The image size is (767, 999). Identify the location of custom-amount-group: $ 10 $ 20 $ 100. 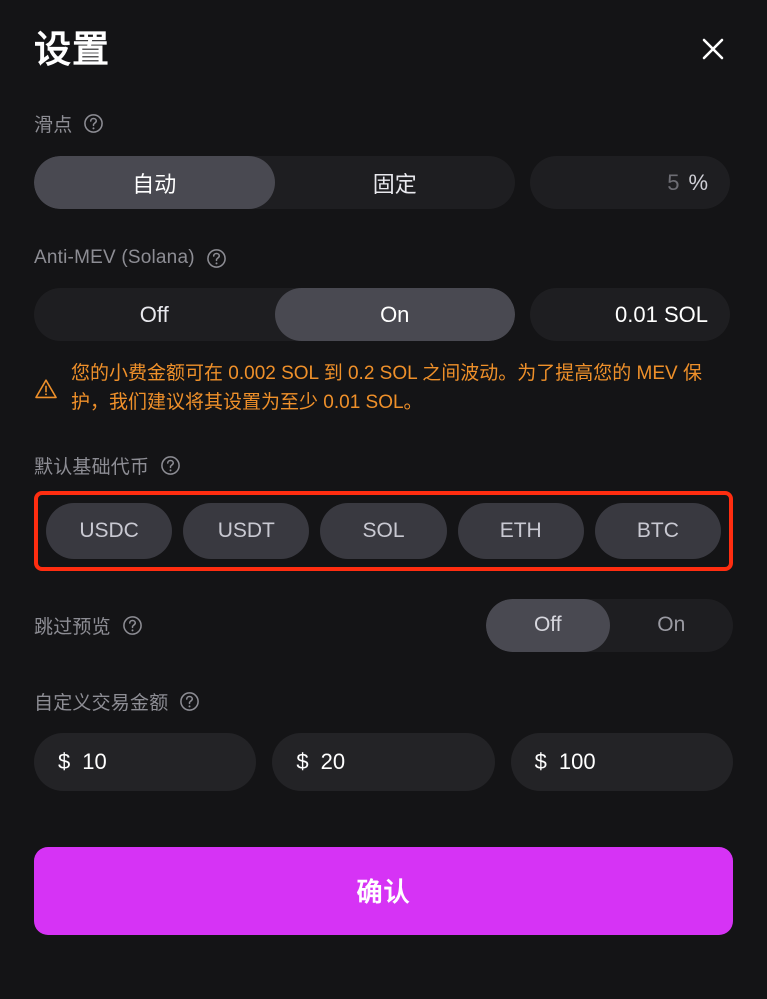
(383, 761).